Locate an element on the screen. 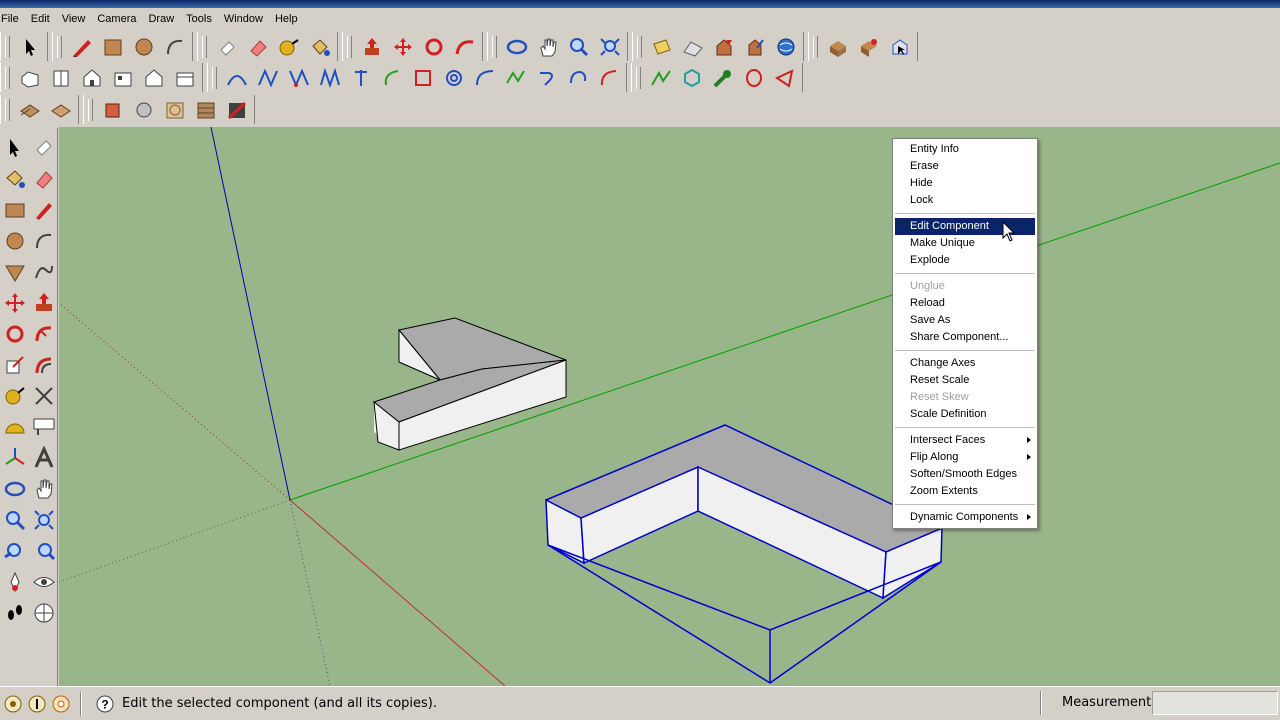  tape-measure-button is located at coordinates (288, 47).